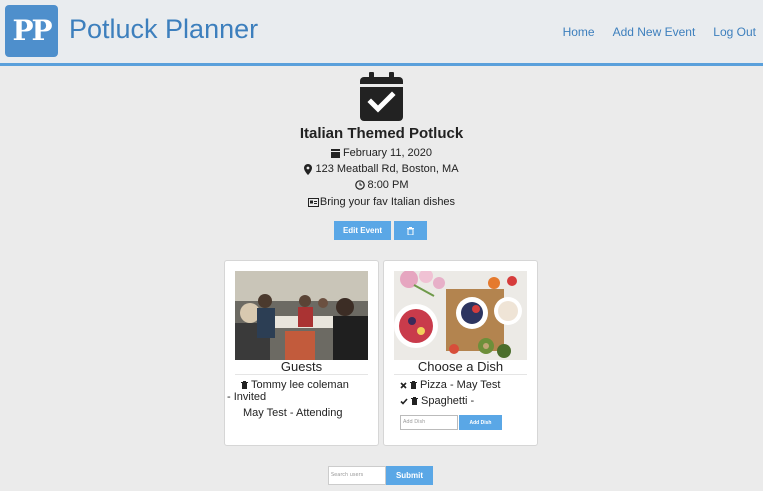 The image size is (763, 491). What do you see at coordinates (359, 185) in the screenshot?
I see `clock-icon` at bounding box center [359, 185].